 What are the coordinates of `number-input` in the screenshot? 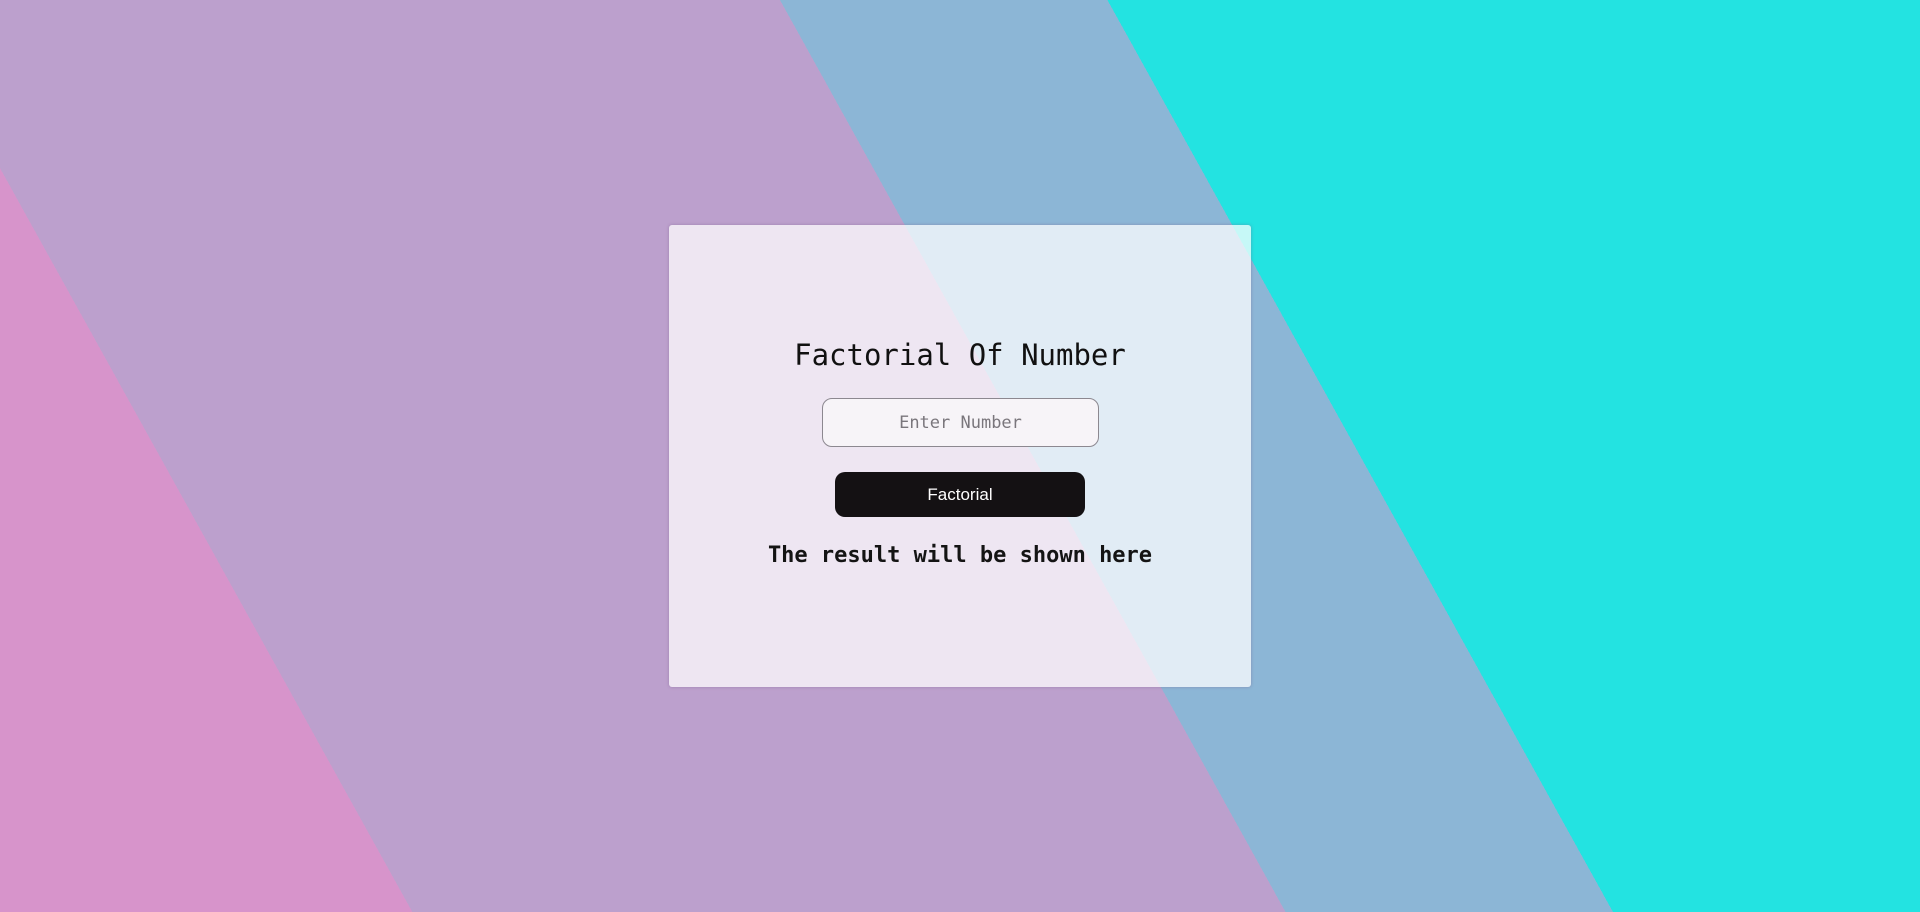 It's located at (960, 422).